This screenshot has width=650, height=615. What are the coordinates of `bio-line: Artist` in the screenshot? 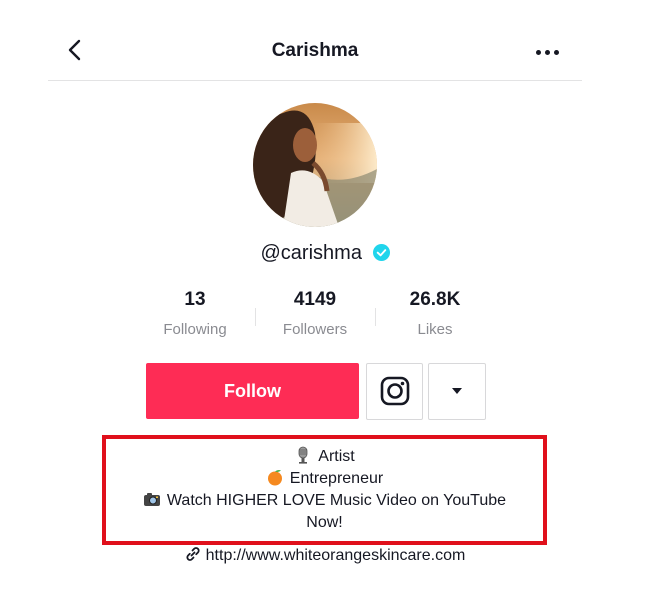 It's located at (324, 457).